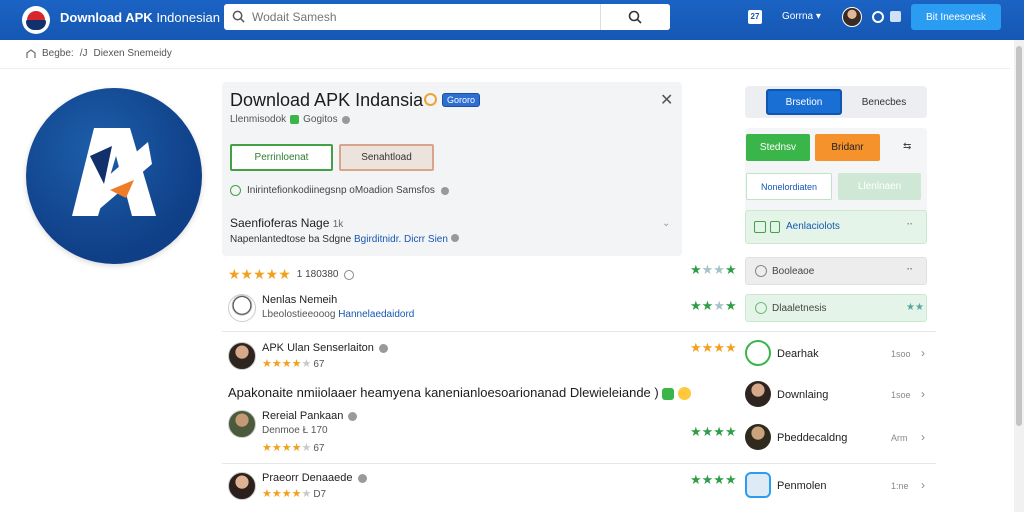 This screenshot has height=512, width=1024. I want to click on home-icon, so click(31, 53).